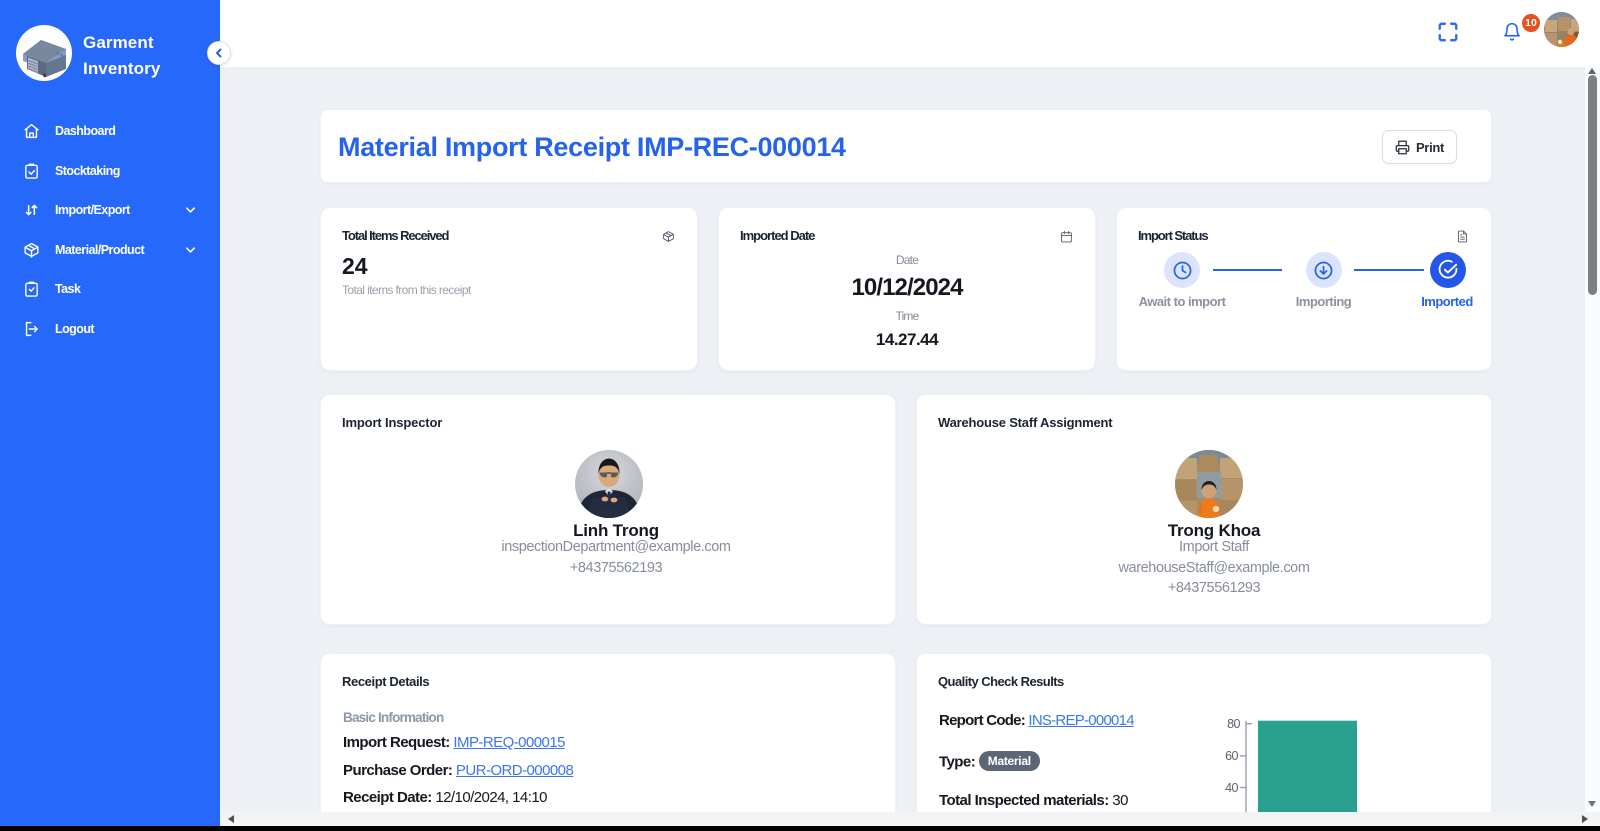  I want to click on svg-text: 60, so click(1231, 756).